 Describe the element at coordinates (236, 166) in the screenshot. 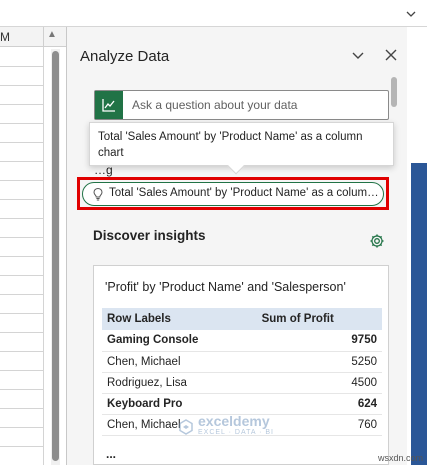

I see `tooltip-tail` at that location.